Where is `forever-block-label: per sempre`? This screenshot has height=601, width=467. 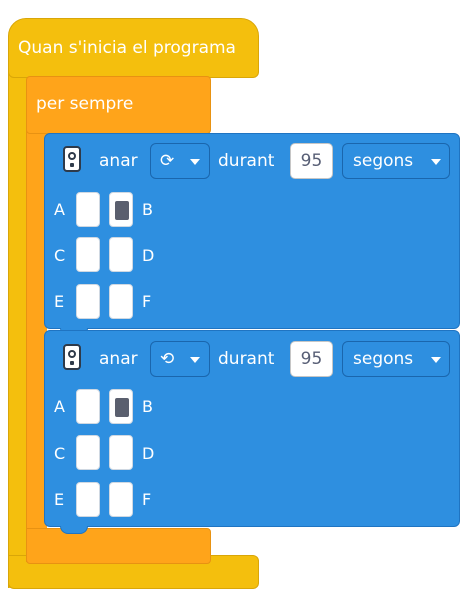
forever-block-label: per sempre is located at coordinates (85, 104).